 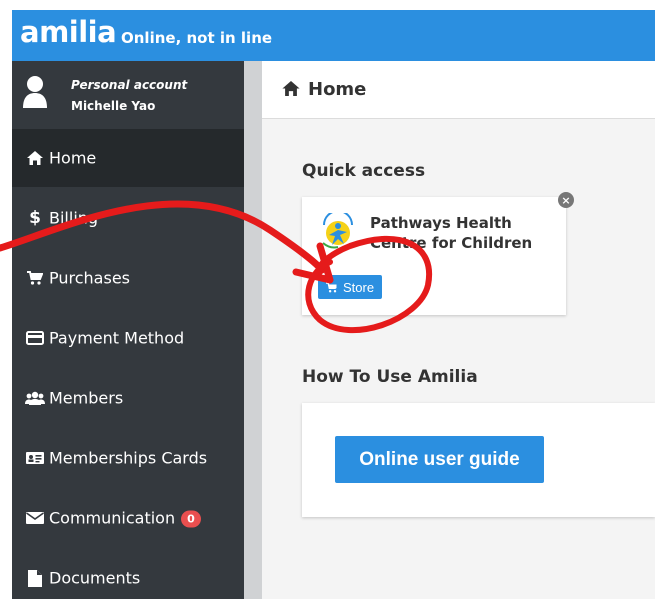 I want to click on sidebar-item-communication: Communication 0, so click(x=128, y=518).